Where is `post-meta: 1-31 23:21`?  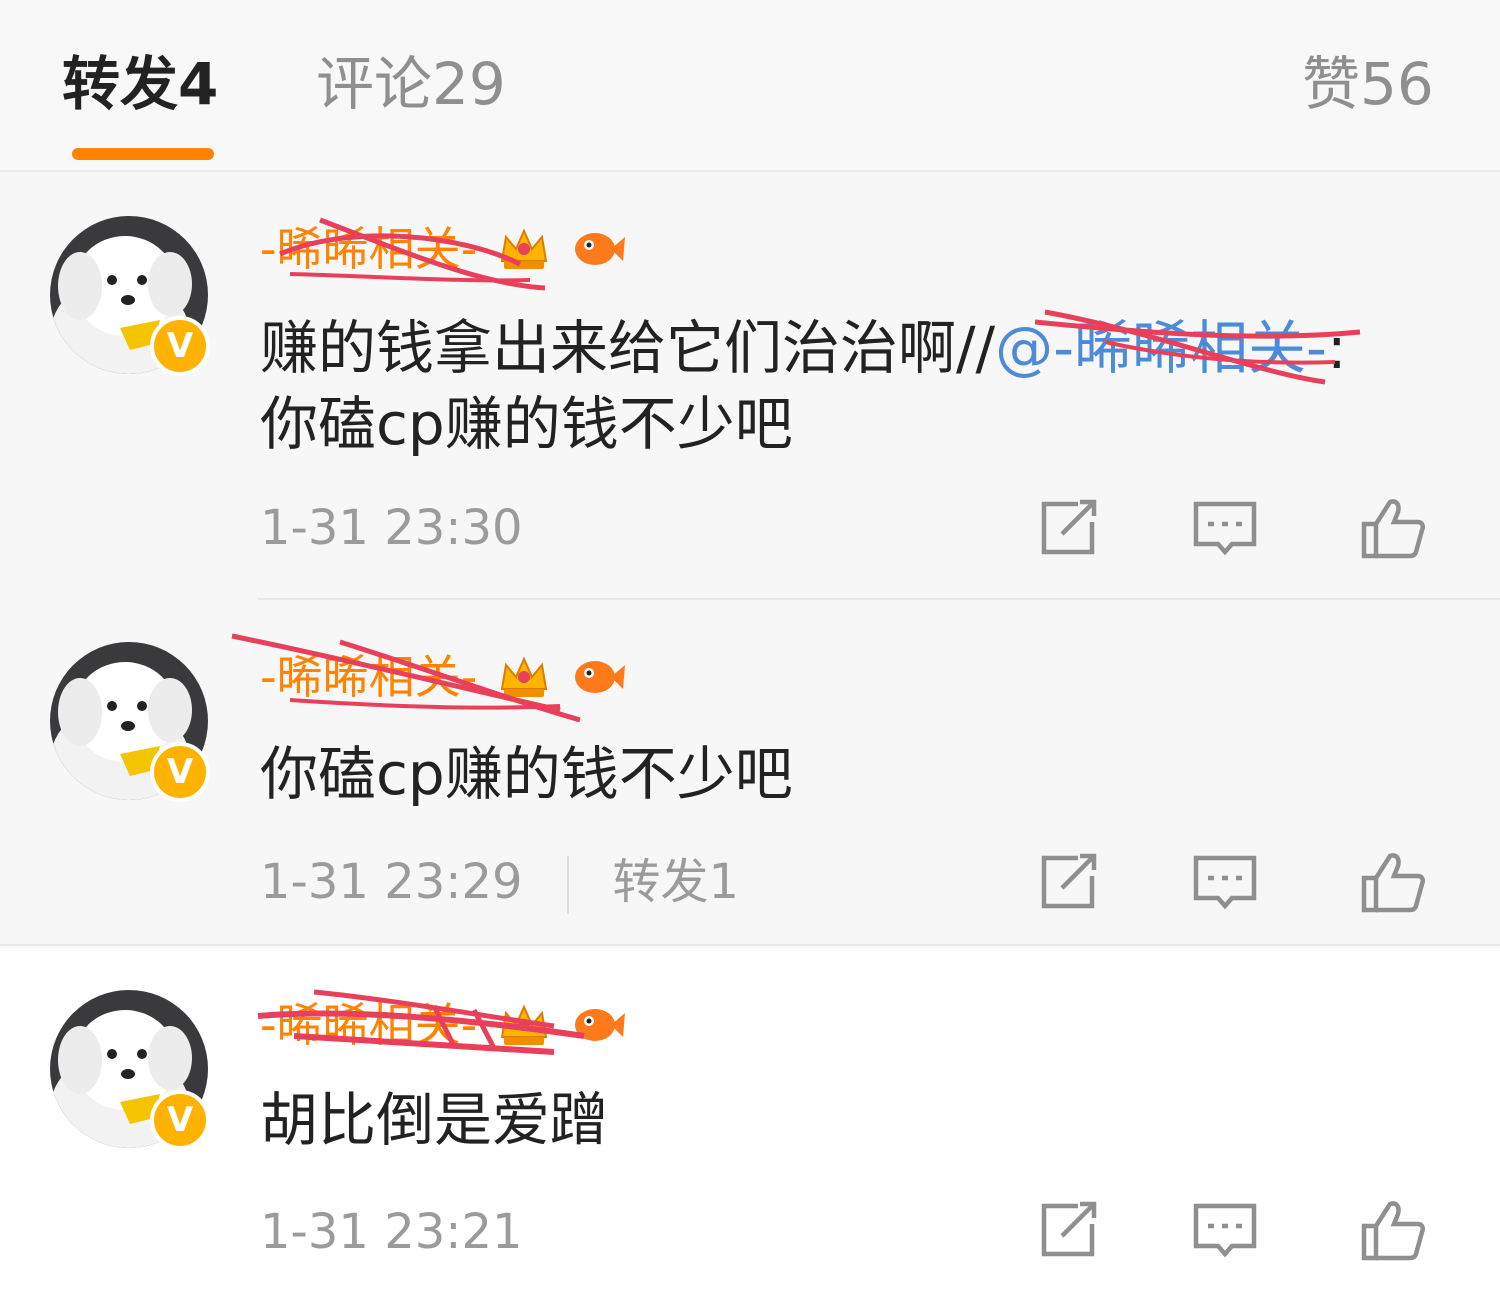
post-meta: 1-31 23:21 is located at coordinates (391, 1232).